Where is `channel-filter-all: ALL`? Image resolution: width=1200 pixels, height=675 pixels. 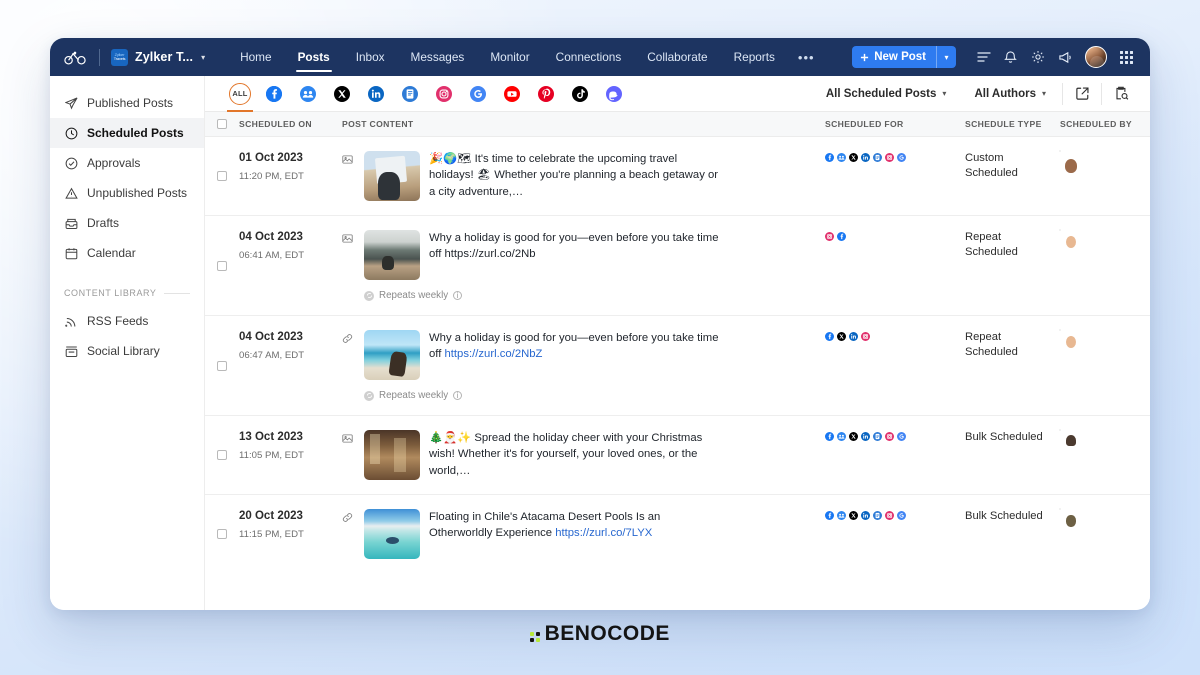
channel-filter-all: ALL is located at coordinates (240, 94).